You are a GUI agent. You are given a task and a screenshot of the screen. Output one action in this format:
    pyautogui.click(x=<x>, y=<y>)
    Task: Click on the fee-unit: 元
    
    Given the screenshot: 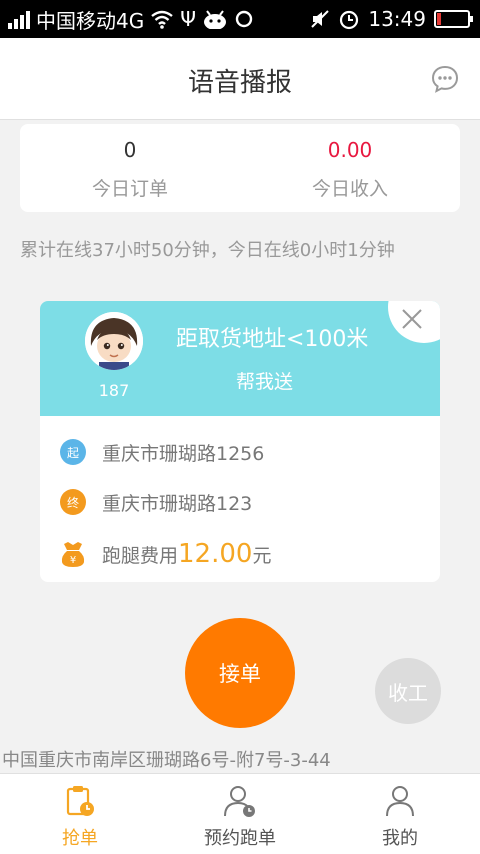 What is the action you would take?
    pyautogui.click(x=262, y=556)
    